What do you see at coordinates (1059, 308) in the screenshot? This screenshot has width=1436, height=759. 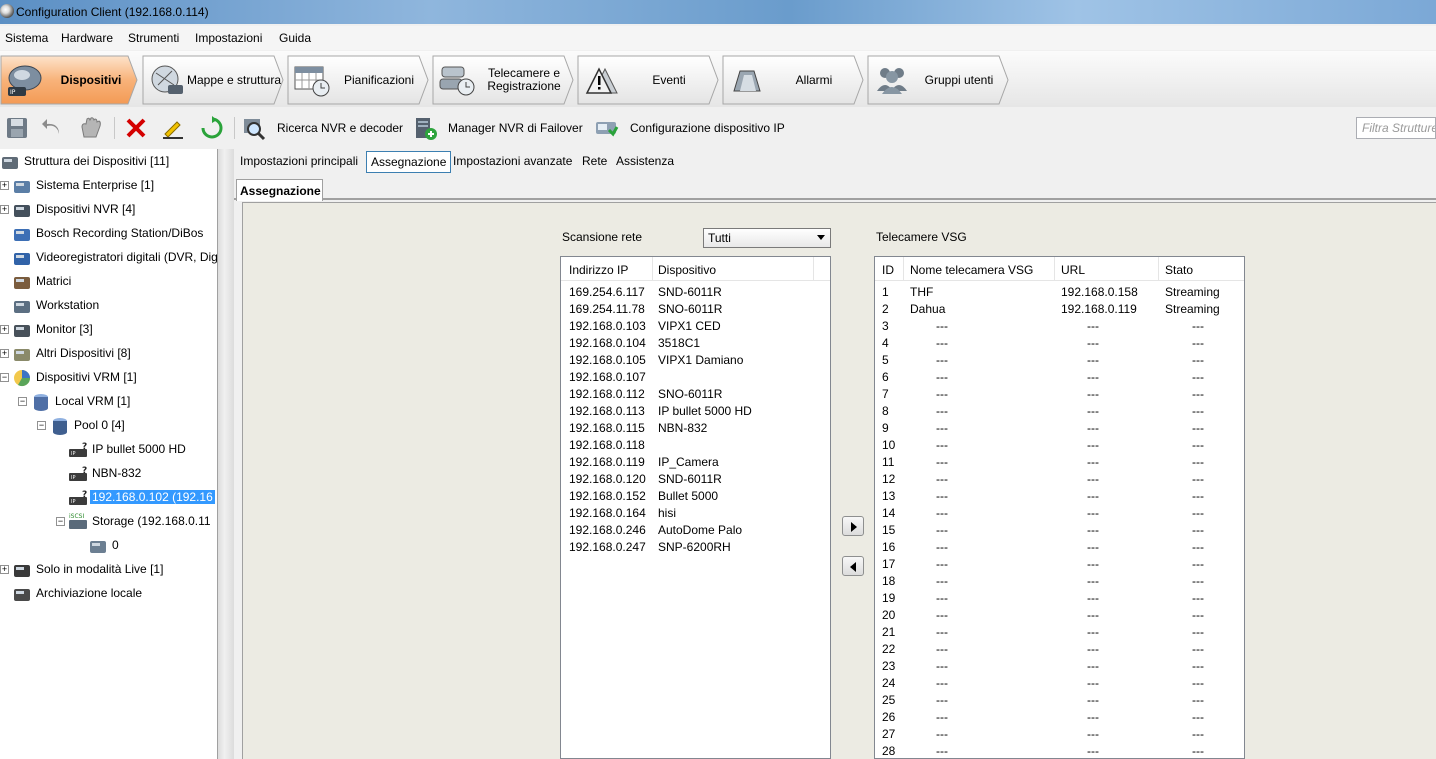 I see `table-row: 2 Dahua 192.168.0.119 Streaming` at bounding box center [1059, 308].